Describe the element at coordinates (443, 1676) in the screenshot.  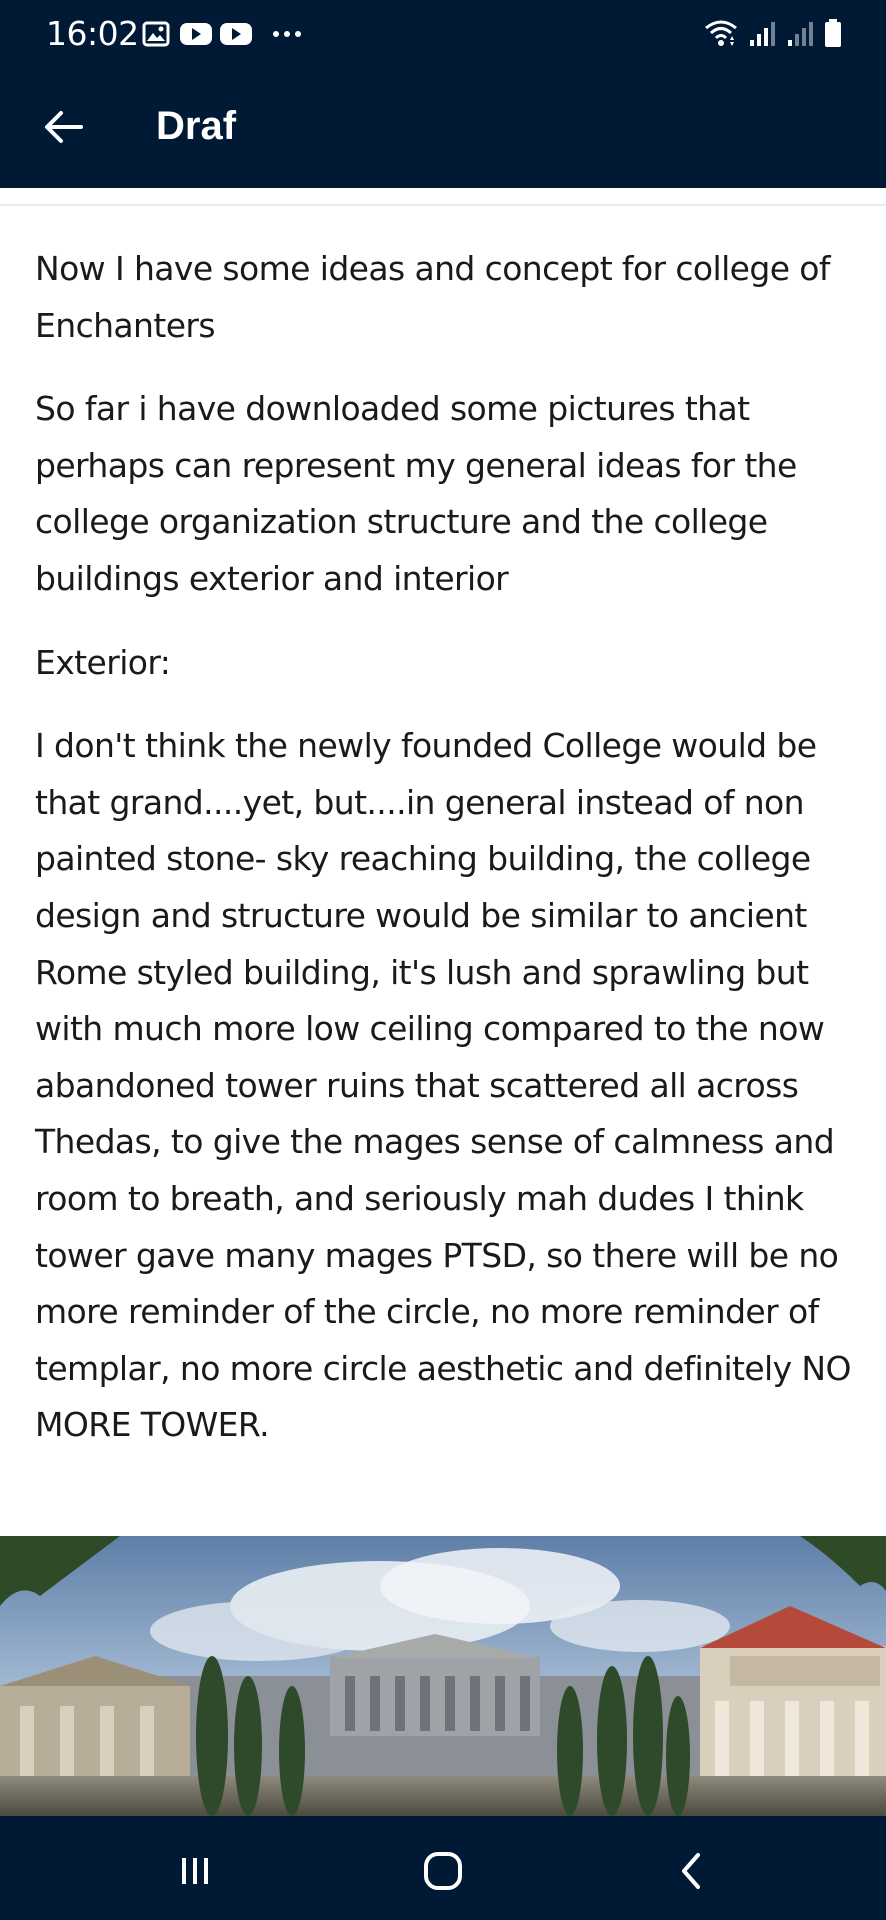
I see `ancient-rome-buildings-image` at that location.